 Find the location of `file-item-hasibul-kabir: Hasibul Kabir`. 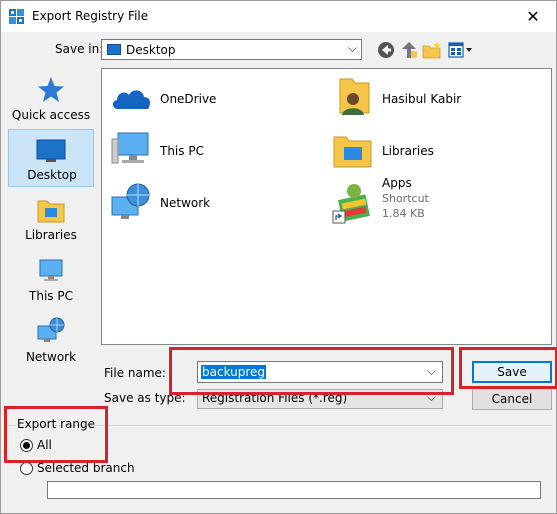

file-item-hasibul-kabir: Hasibul Kabir is located at coordinates (435, 96).